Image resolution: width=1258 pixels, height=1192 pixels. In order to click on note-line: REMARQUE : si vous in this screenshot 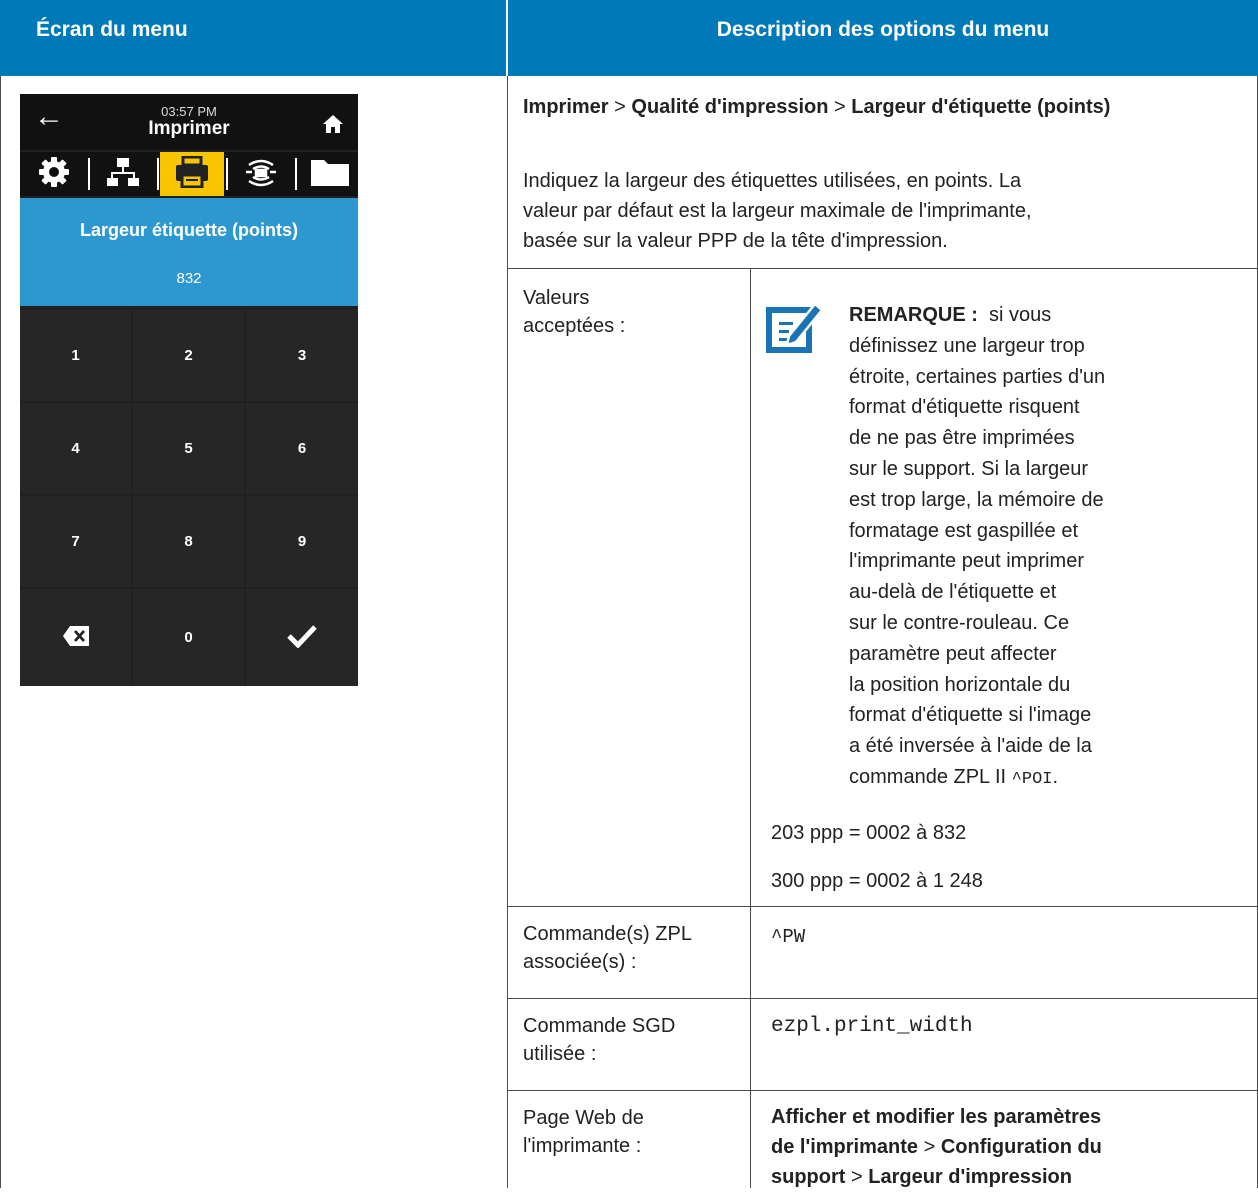, I will do `click(1039, 315)`.